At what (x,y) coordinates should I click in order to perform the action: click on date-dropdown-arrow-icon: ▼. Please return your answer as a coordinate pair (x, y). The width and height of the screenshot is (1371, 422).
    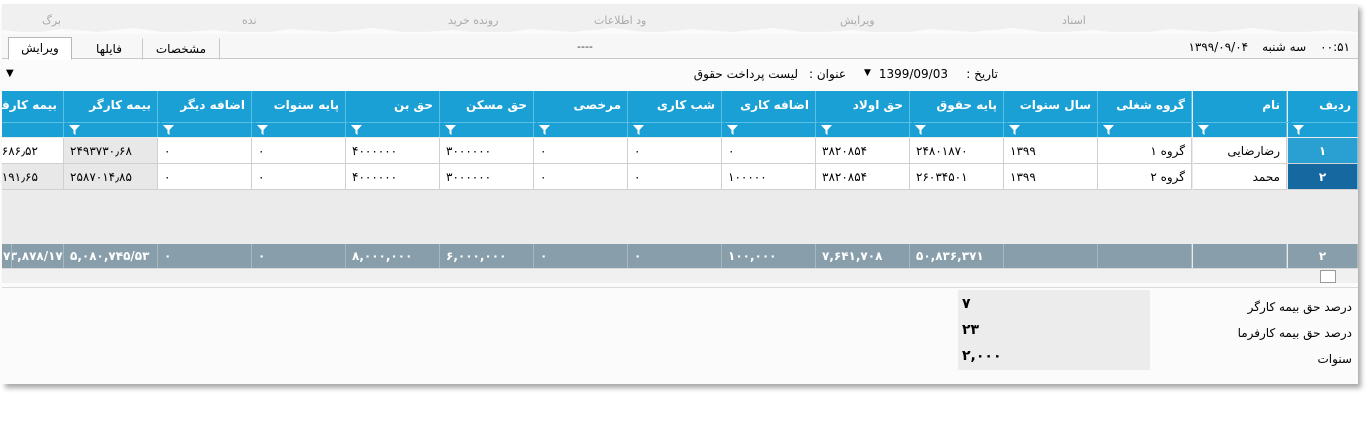
    Looking at the image, I should click on (867, 73).